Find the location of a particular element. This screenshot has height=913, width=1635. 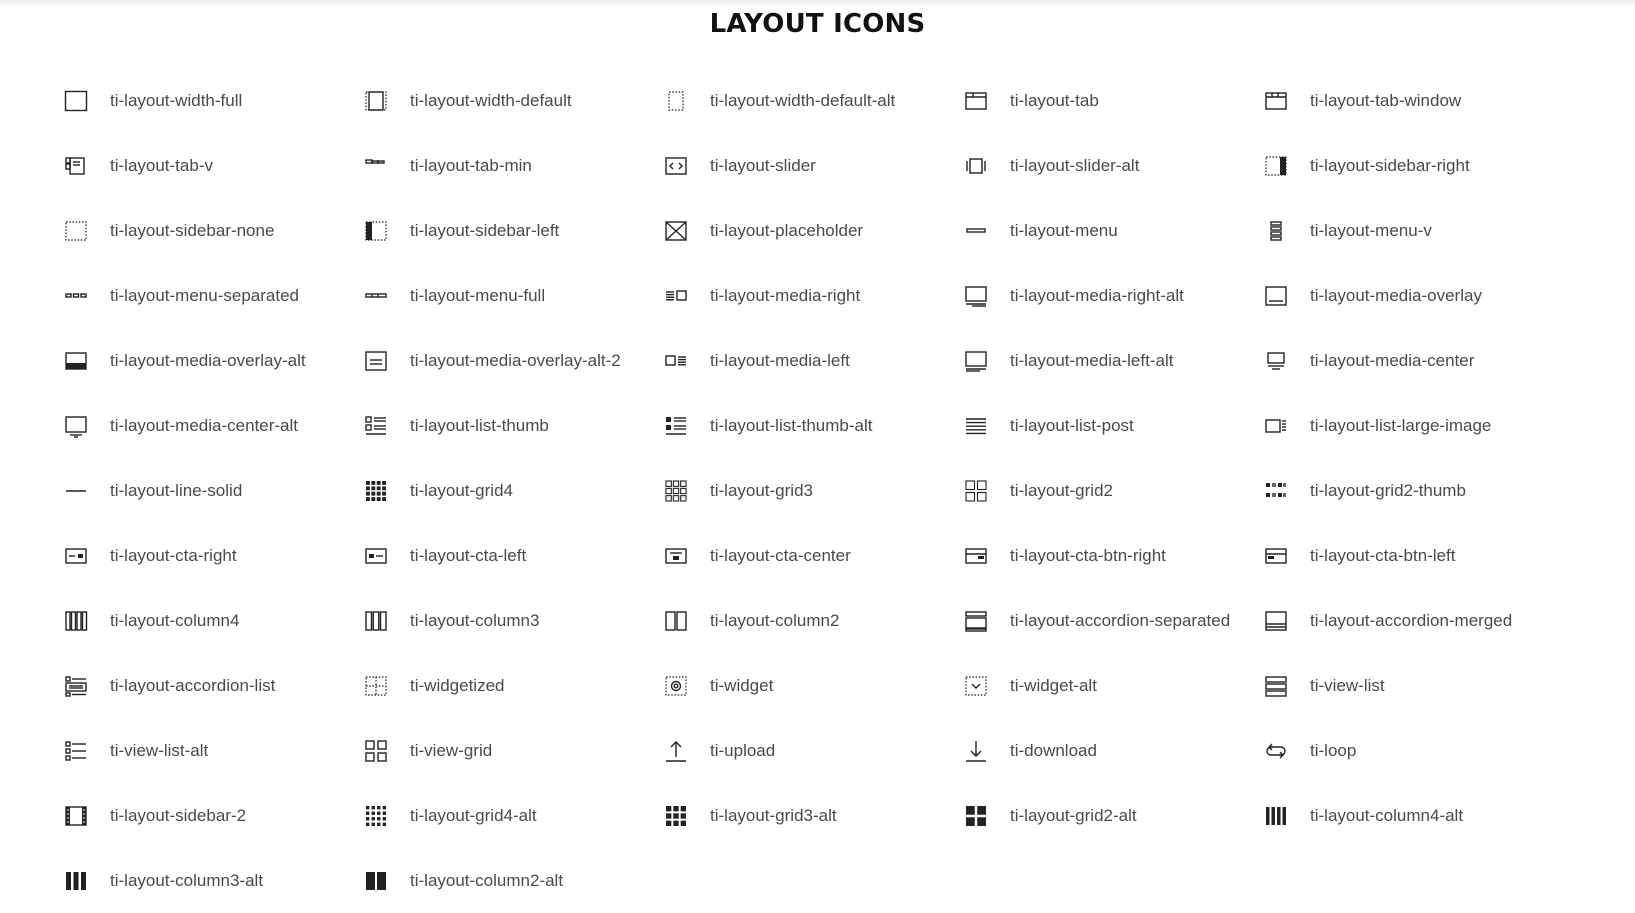

icon-item: ti-layout-list-thumb is located at coordinates (514, 425).